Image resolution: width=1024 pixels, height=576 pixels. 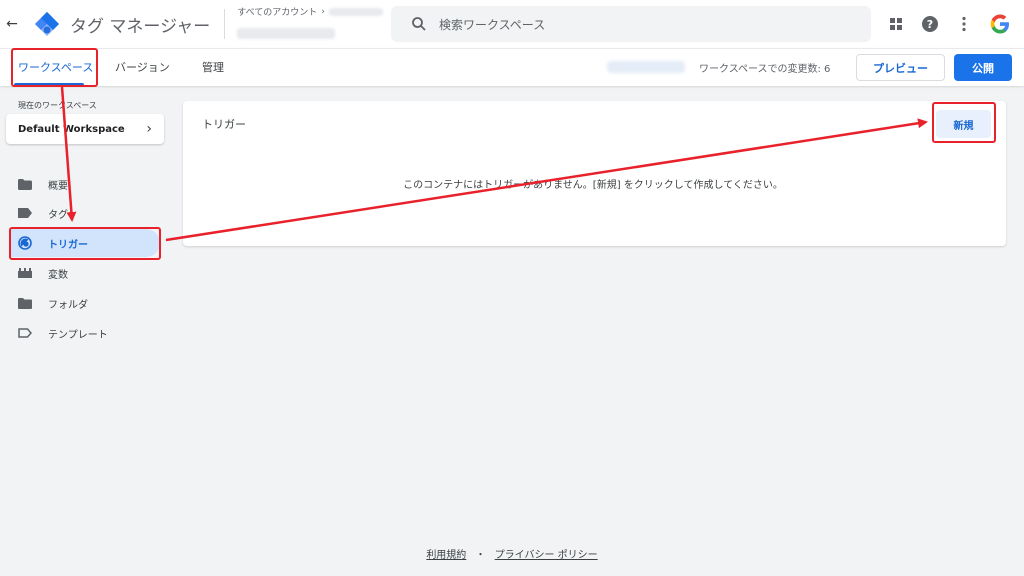 I want to click on preview-button: プレビュー, so click(x=900, y=67).